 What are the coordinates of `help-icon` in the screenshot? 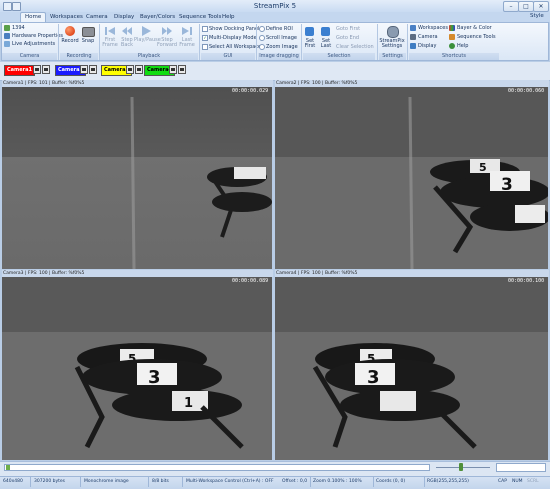 It's located at (452, 46).